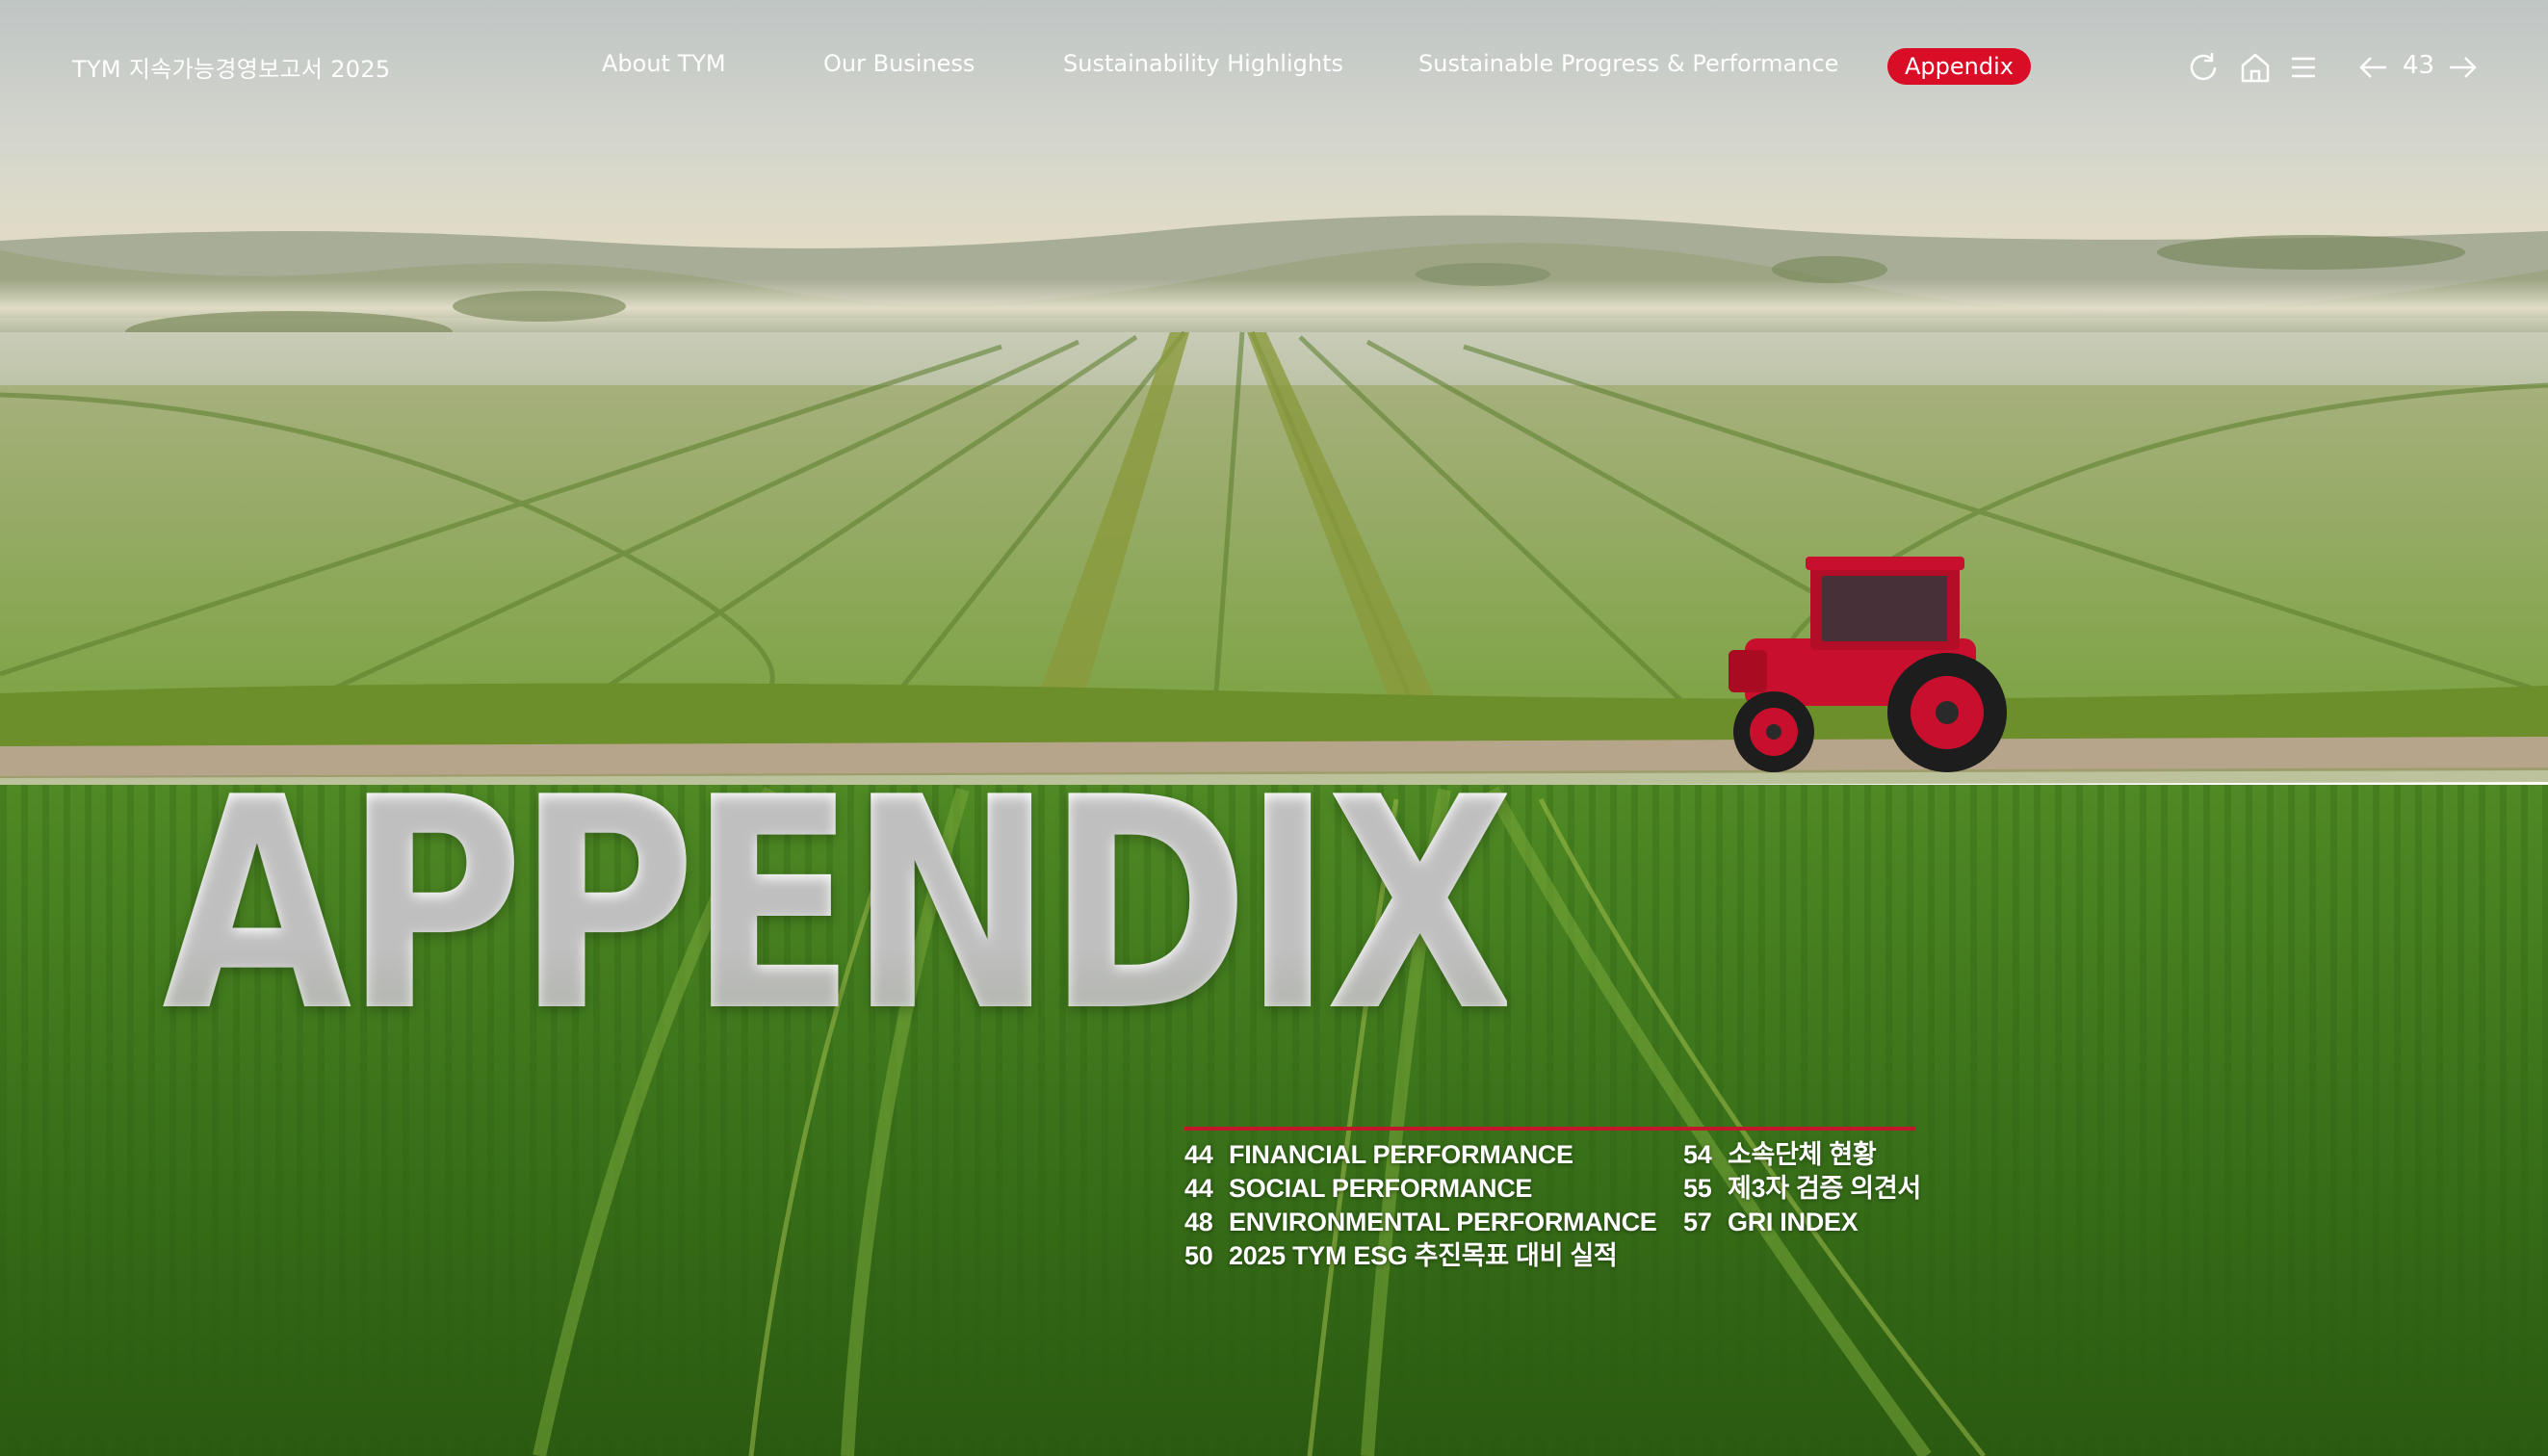 The width and height of the screenshot is (2548, 1456). What do you see at coordinates (1199, 1255) in the screenshot?
I see `toc-page-number: 50` at bounding box center [1199, 1255].